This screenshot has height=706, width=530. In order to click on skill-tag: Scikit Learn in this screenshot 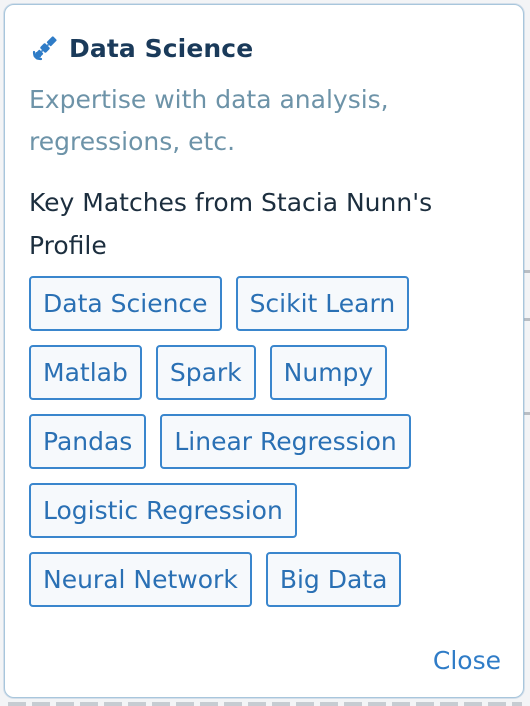, I will do `click(322, 303)`.